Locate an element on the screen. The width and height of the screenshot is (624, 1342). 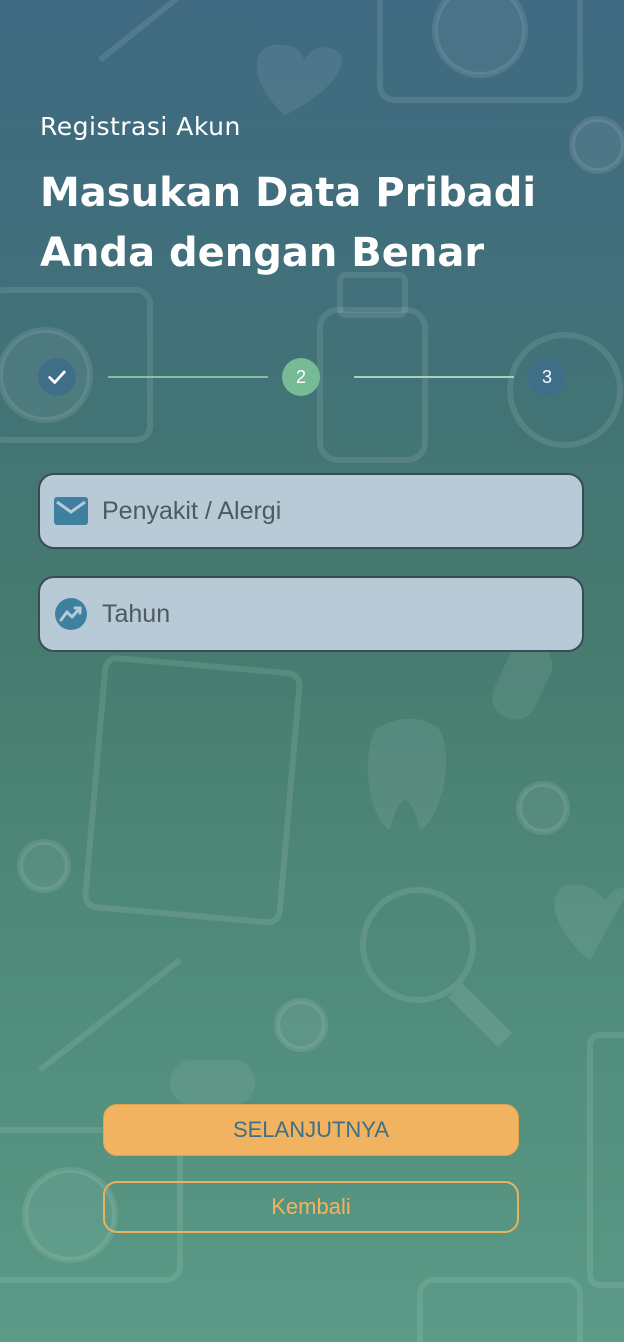
step-3-pending: 3 is located at coordinates (547, 377).